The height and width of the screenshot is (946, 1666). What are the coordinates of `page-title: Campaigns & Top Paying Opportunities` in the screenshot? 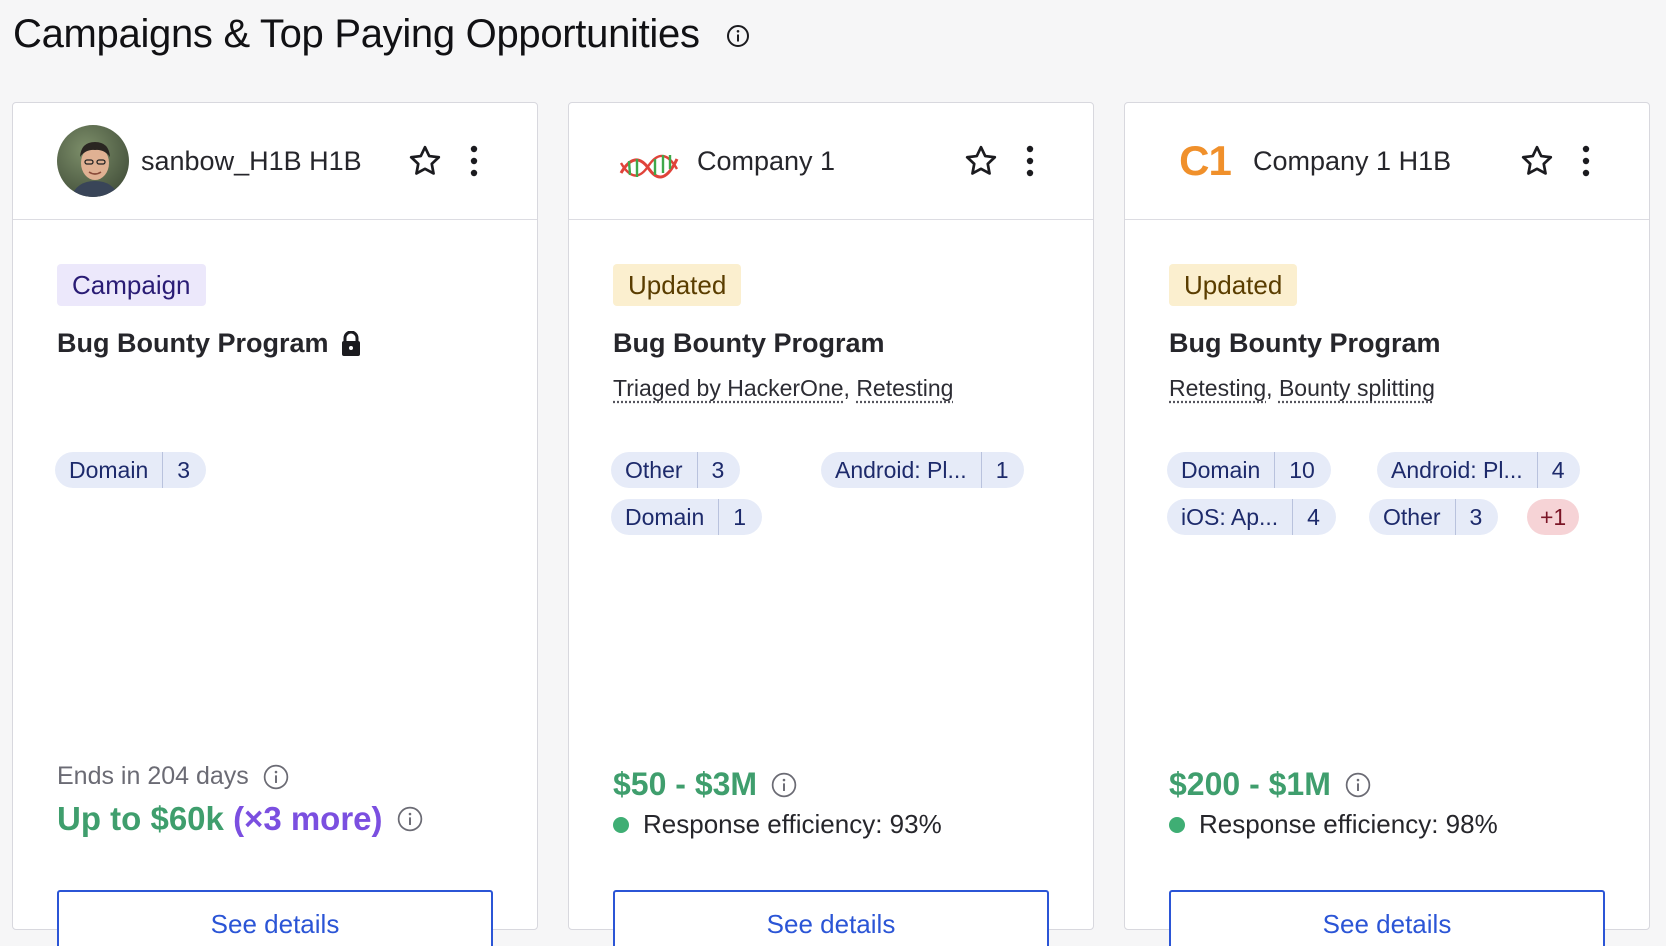 It's located at (356, 33).